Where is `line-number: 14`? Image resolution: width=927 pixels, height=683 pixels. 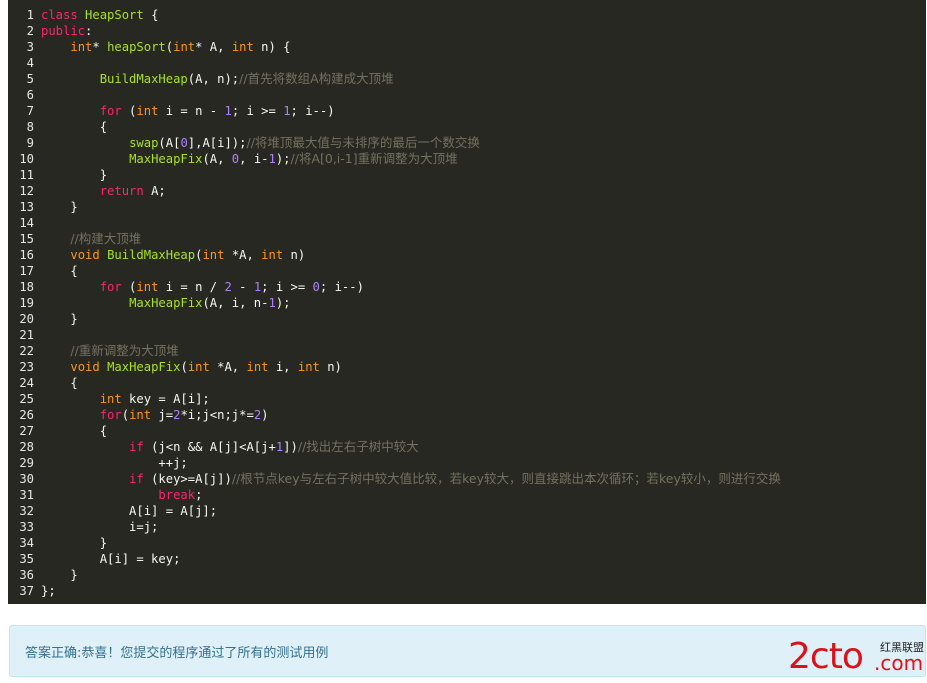
line-number: 14 is located at coordinates (26, 223).